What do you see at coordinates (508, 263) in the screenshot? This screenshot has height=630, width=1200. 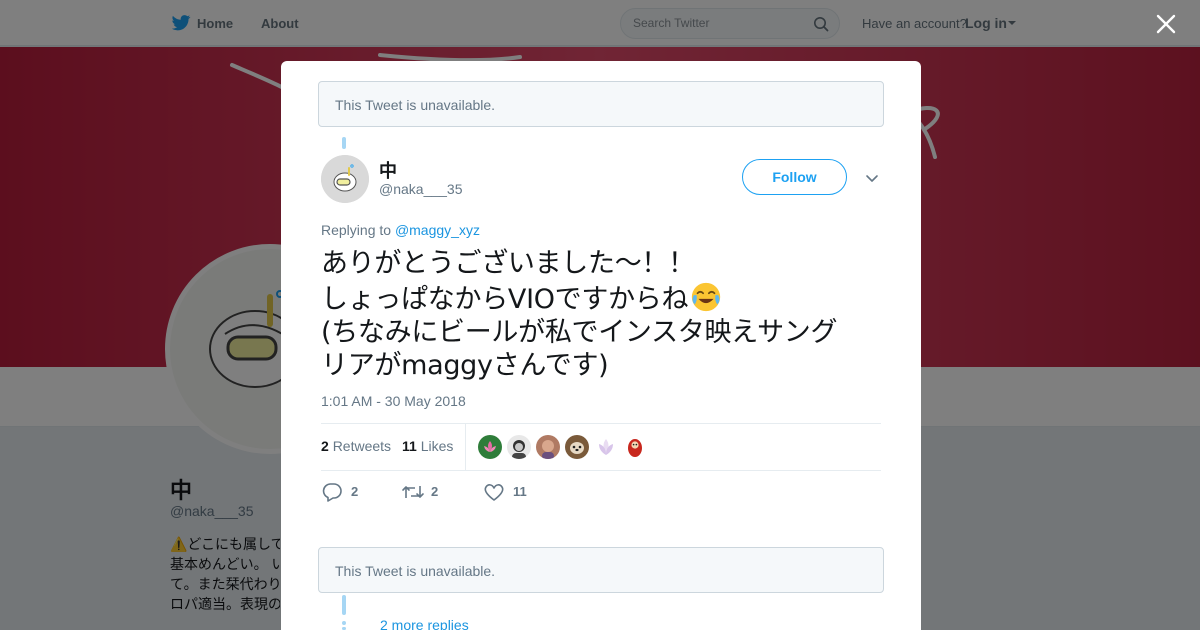 I see `tweet-text-line: ありがとうございました～！！` at bounding box center [508, 263].